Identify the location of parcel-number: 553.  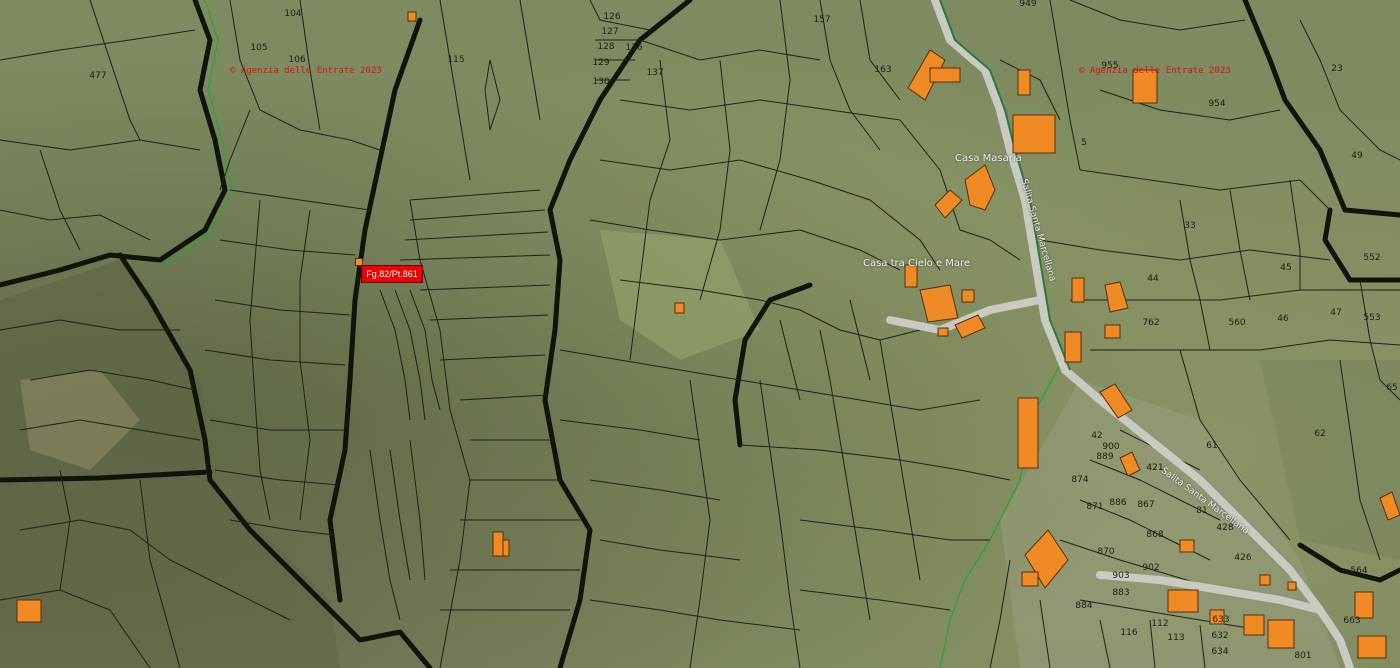
(1372, 318).